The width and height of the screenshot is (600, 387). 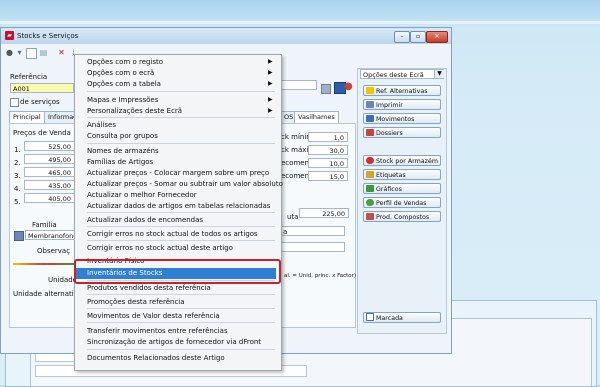 I want to click on menu-item-label: Movimentos de Valor desta referência, so click(x=153, y=316).